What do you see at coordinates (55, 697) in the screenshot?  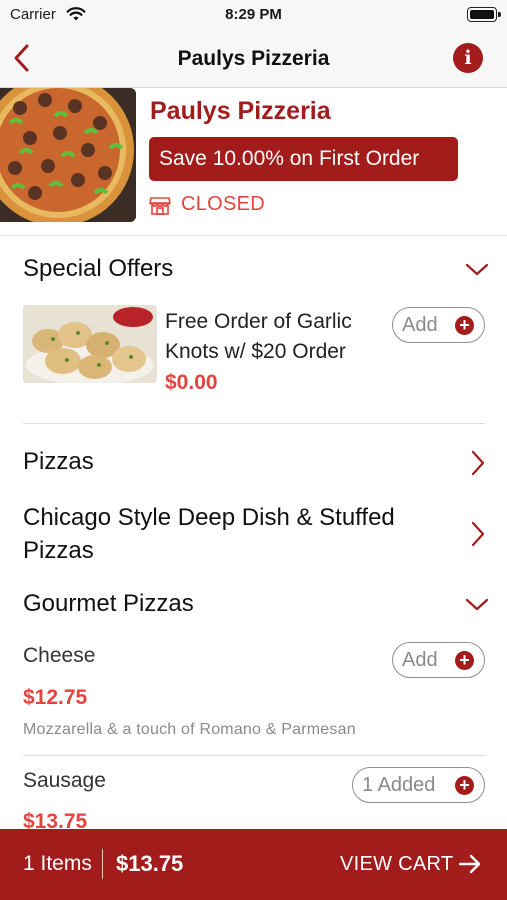 I see `item-price: $12.75` at bounding box center [55, 697].